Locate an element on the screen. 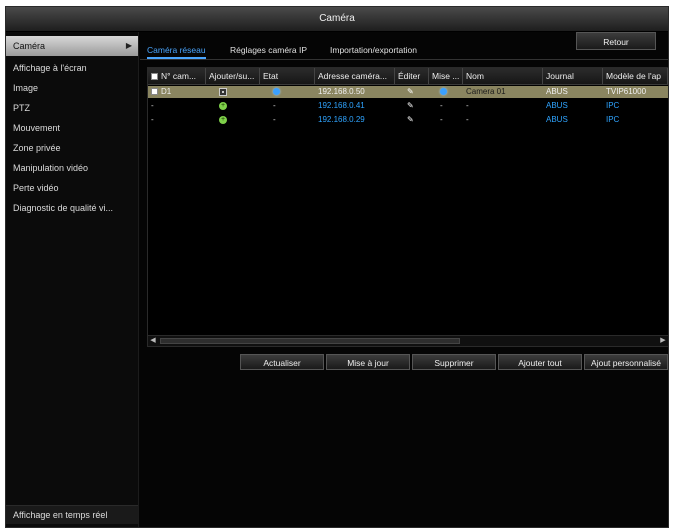 Image resolution: width=673 pixels, height=532 pixels. header-journal: Journal is located at coordinates (573, 76).